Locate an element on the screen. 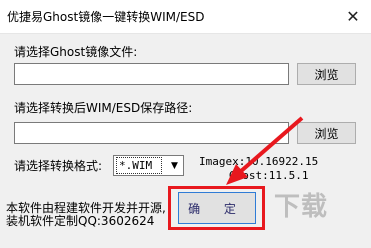 The image size is (371, 248). watermark-logo: 下载 is located at coordinates (301, 207).